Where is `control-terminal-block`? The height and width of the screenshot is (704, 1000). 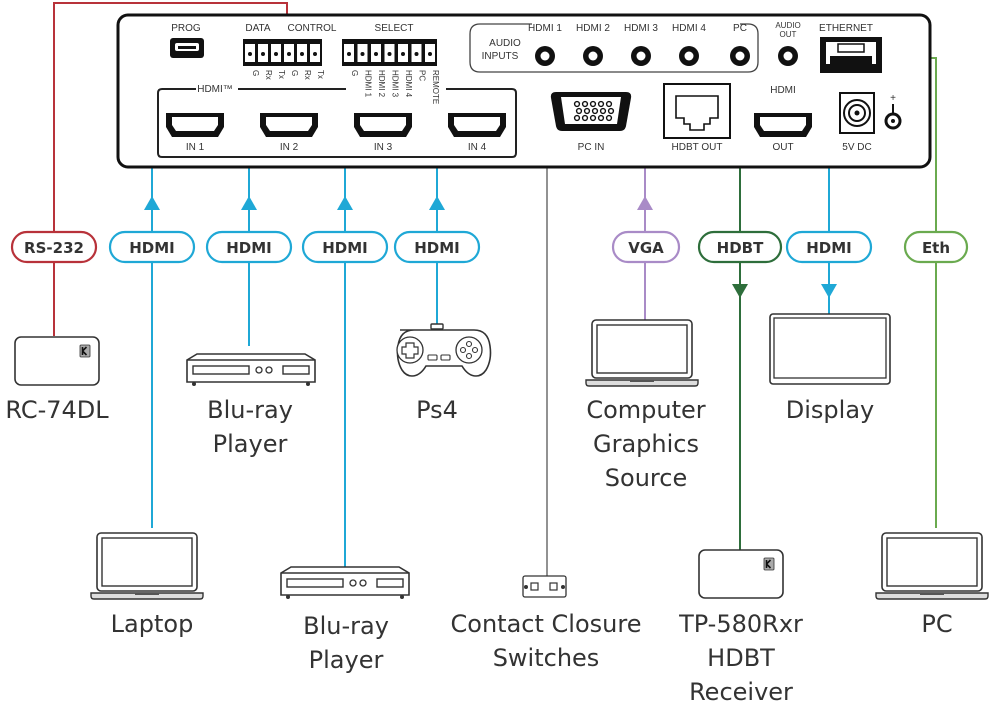
control-terminal-block is located at coordinates (282, 52).